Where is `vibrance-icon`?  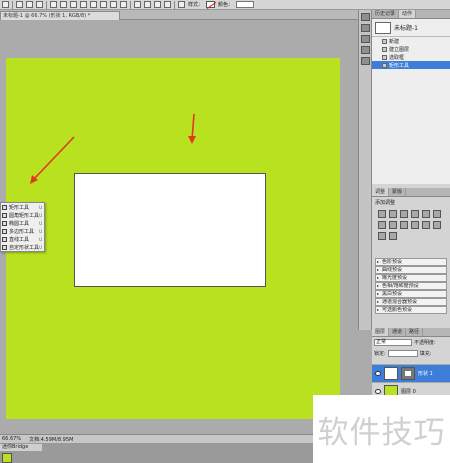
vibrance-icon is located at coordinates (426, 214).